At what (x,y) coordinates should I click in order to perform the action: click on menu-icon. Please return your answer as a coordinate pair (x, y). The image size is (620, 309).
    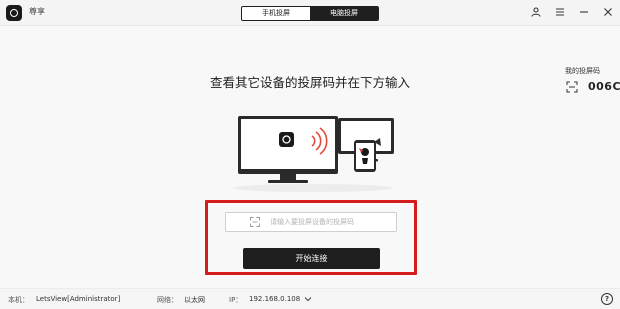
    Looking at the image, I should click on (559, 12).